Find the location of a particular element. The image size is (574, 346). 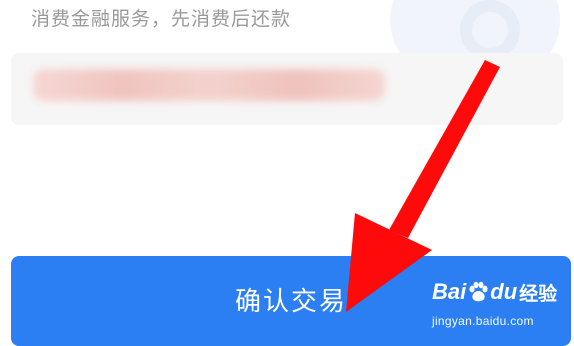

watermark-bai-text: Bai is located at coordinates (449, 291).